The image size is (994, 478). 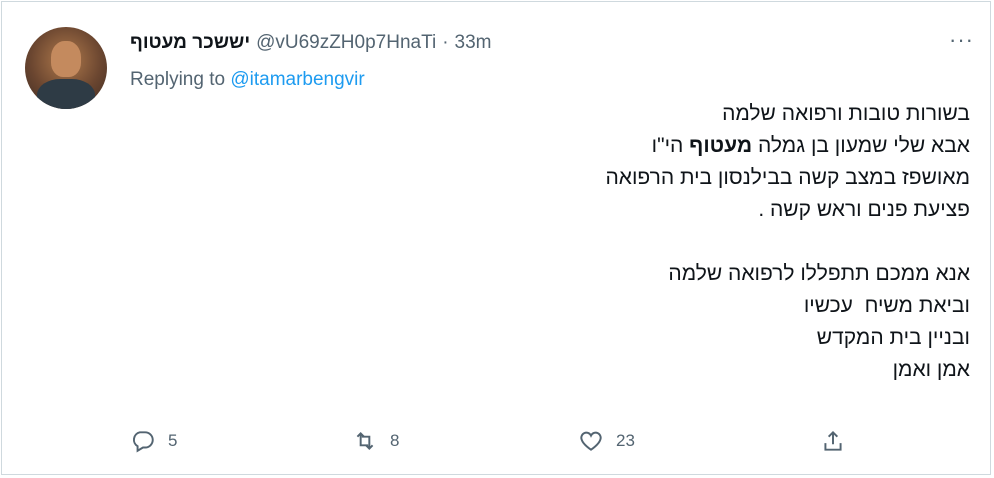 I want to click on tweet-line-2-bold: מעטוף, so click(x=721, y=145).